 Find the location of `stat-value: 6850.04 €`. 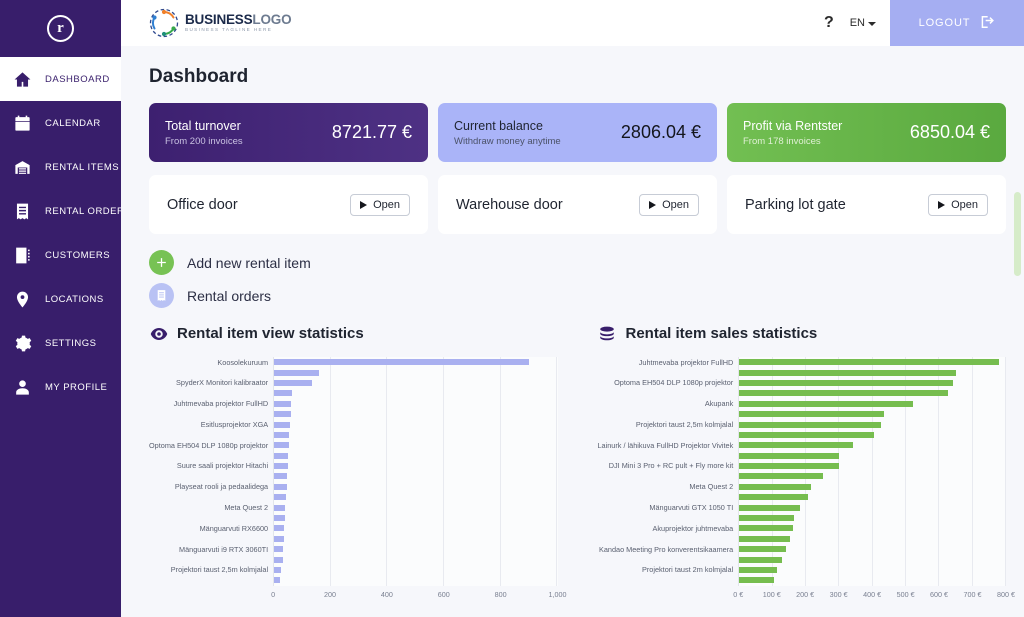

stat-value: 6850.04 € is located at coordinates (949, 132).